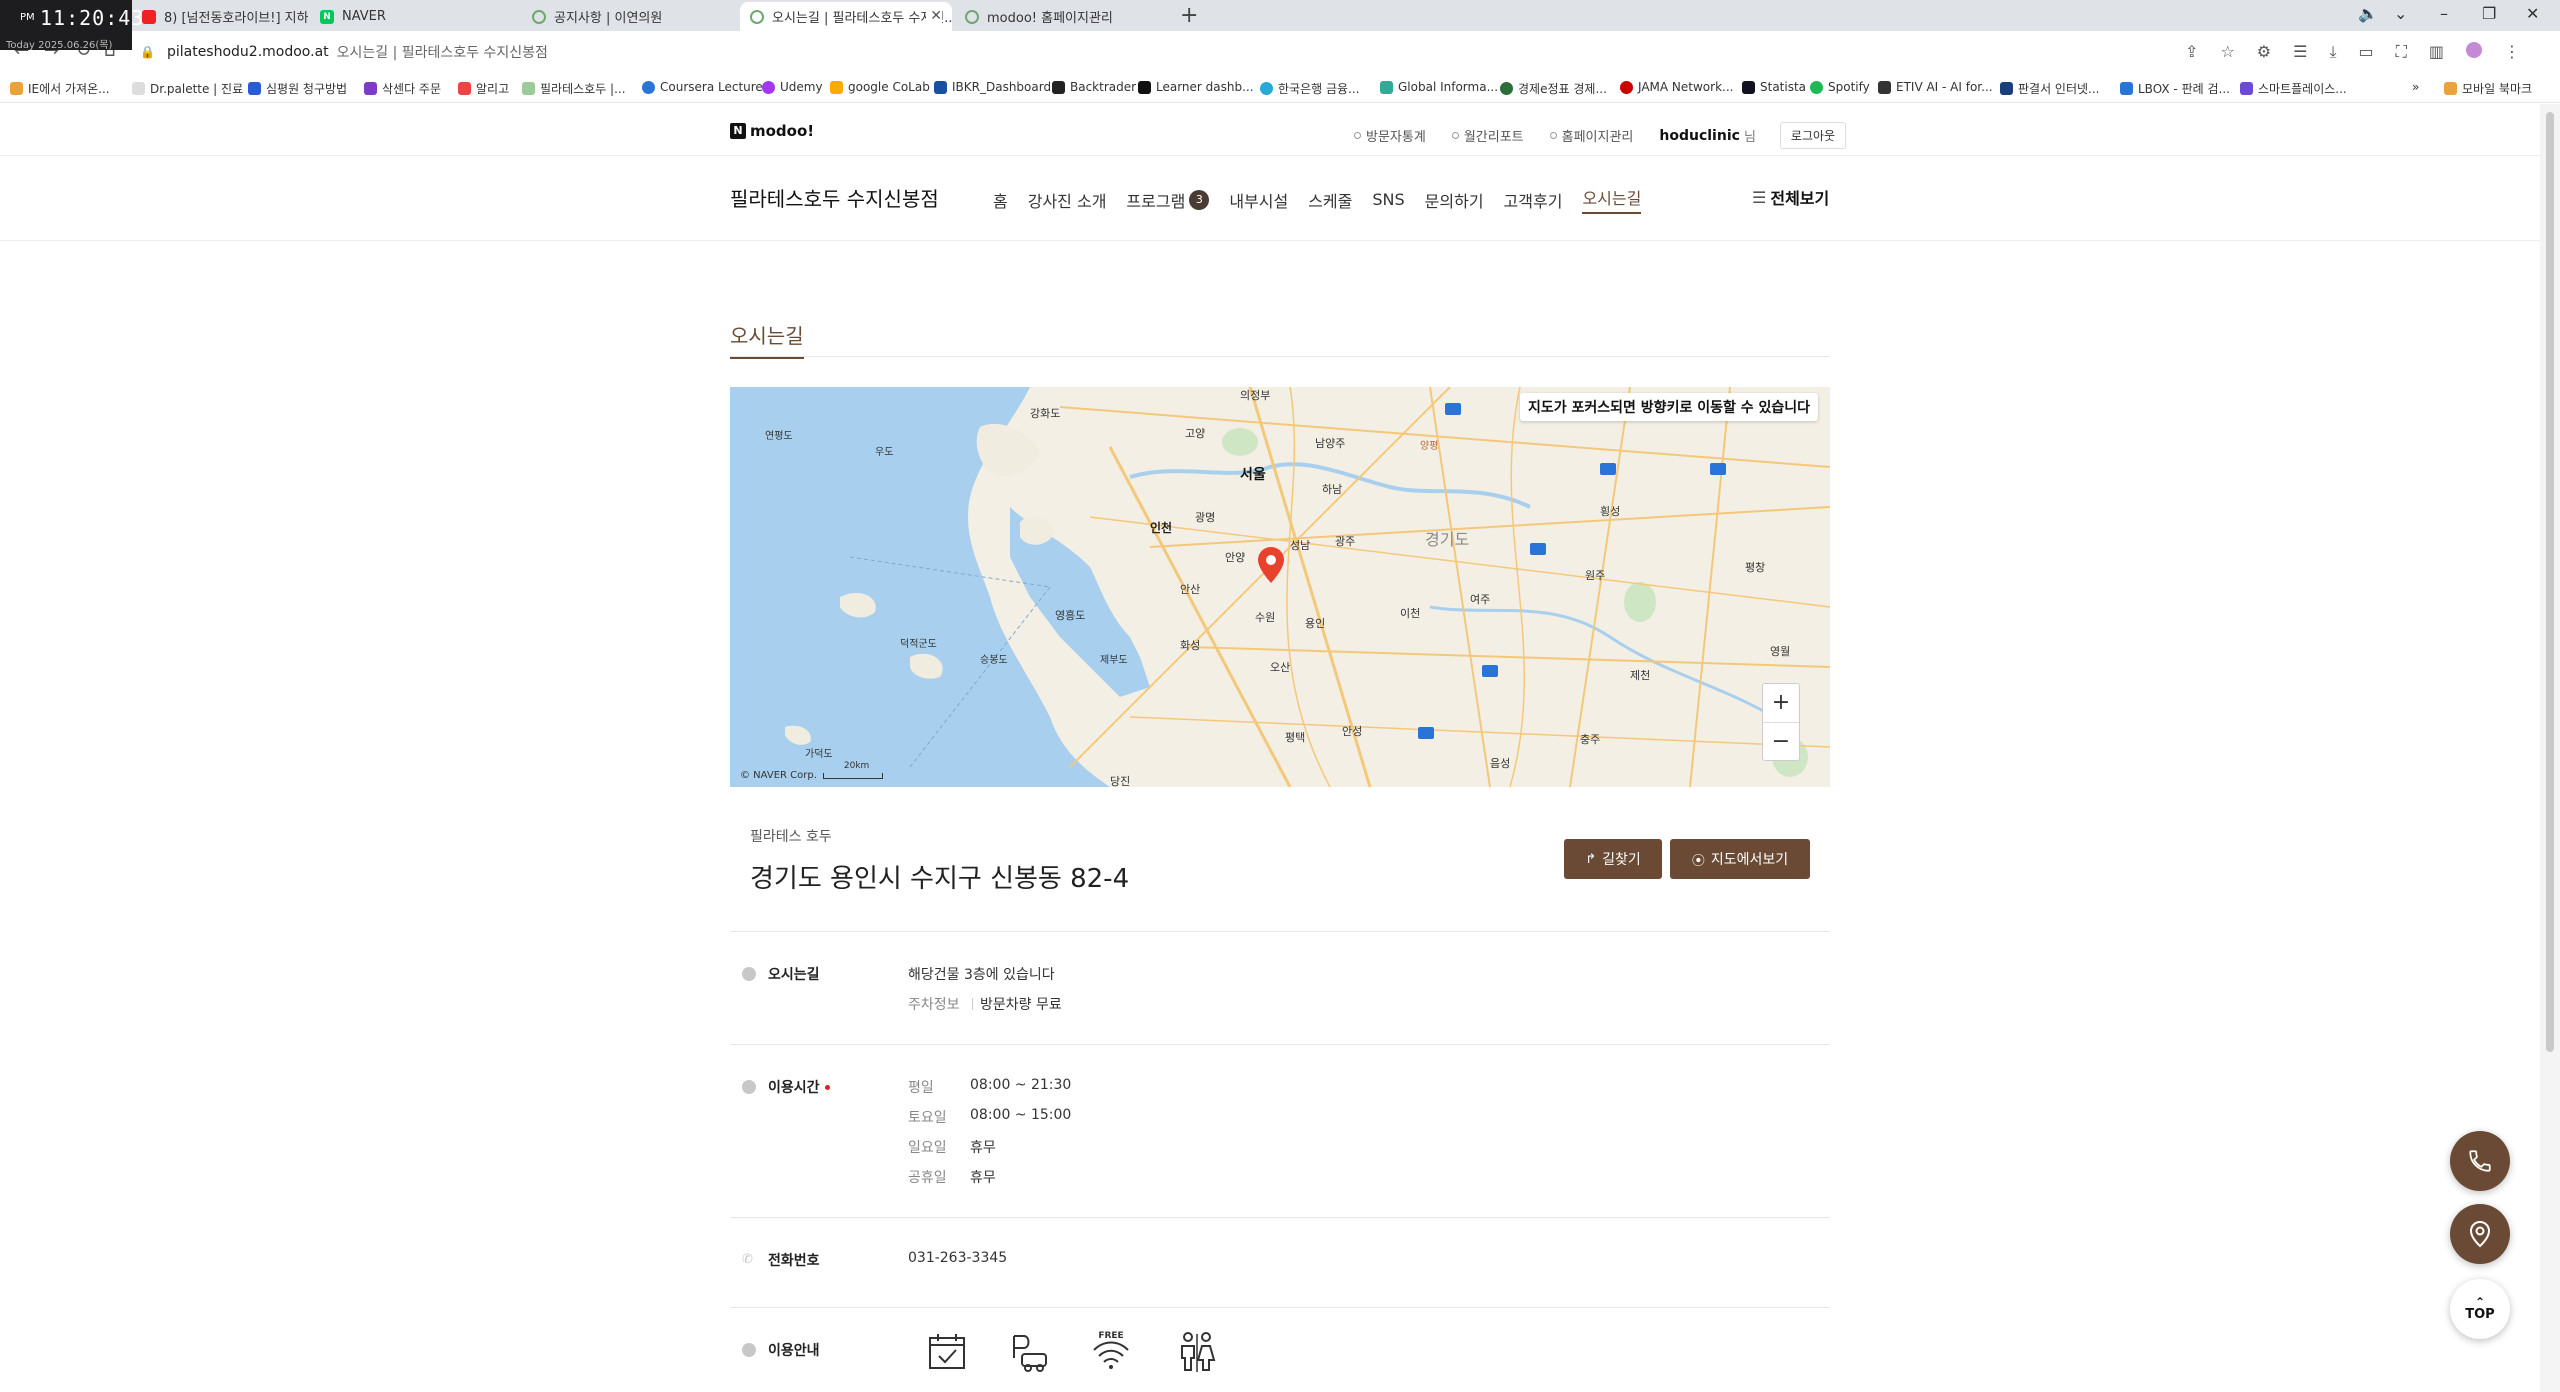  Describe the element at coordinates (187, 88) in the screenshot. I see `bookmark-item: Dr.palette | 진료` at that location.